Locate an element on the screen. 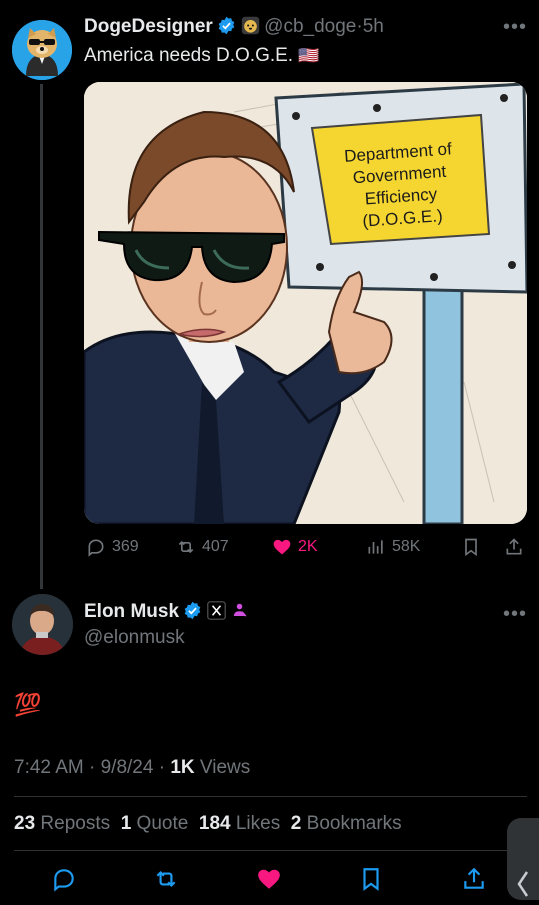  bookmarks-stat: 2 Bookmarks is located at coordinates (346, 823).